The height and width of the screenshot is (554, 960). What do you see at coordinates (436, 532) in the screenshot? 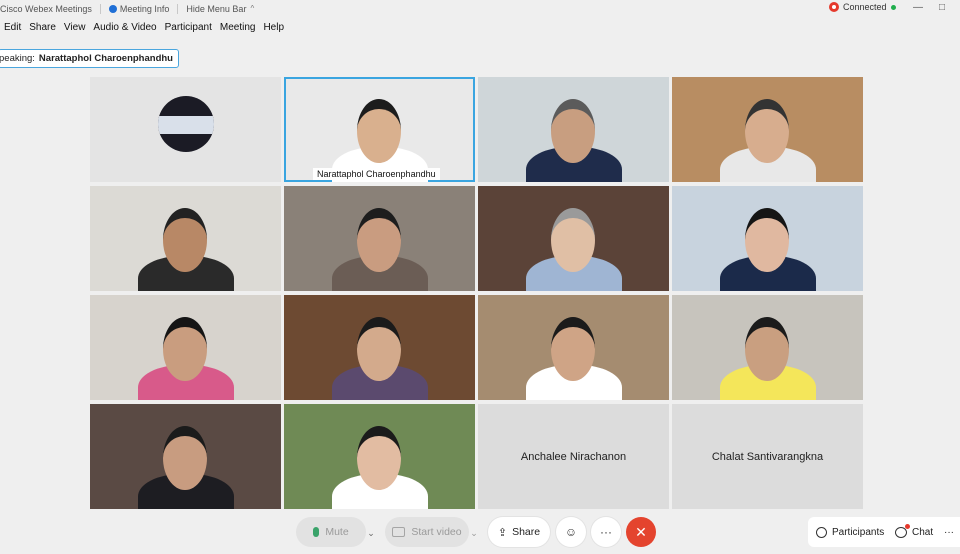
I see `start-video-label: Start video` at bounding box center [436, 532].